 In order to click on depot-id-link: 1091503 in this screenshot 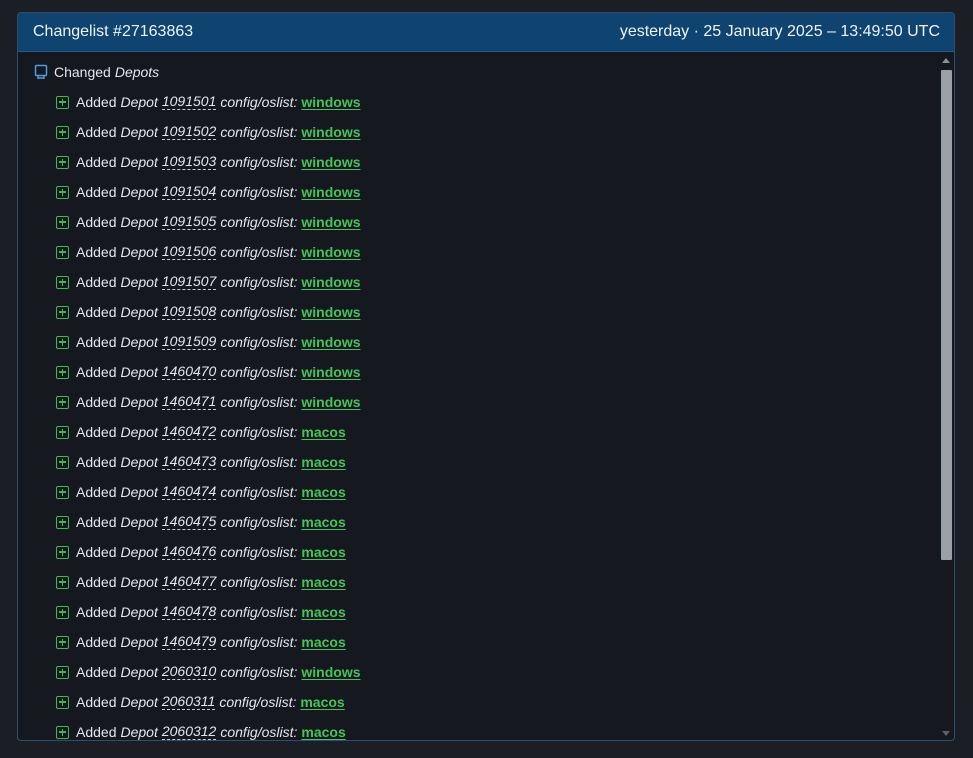, I will do `click(189, 162)`.